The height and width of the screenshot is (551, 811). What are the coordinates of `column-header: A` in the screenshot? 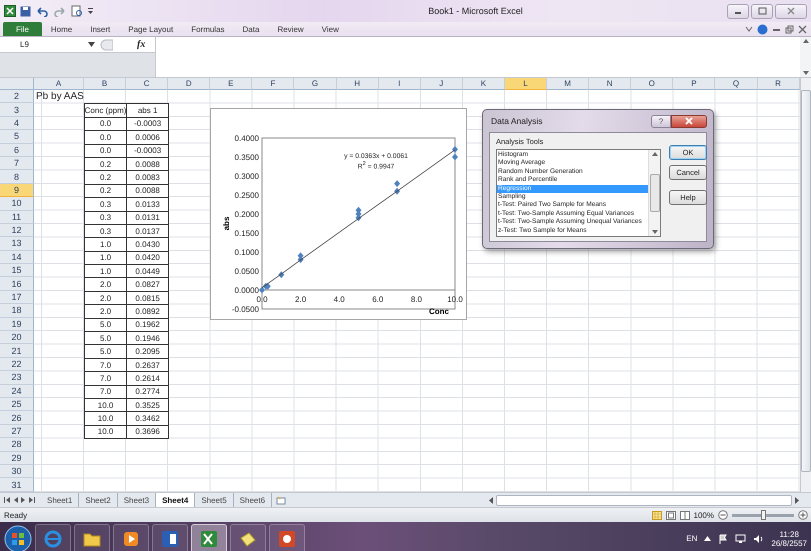 It's located at (59, 84).